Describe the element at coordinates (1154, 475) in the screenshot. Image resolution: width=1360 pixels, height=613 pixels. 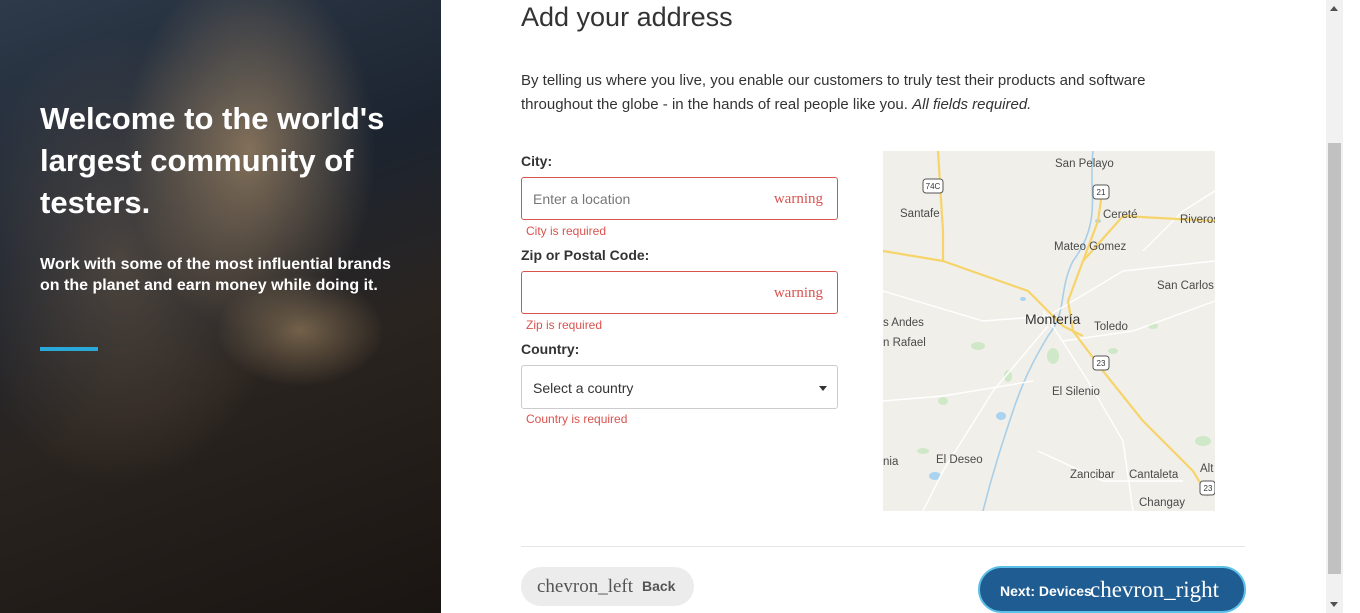
I see `map-label: Cantaleta` at that location.